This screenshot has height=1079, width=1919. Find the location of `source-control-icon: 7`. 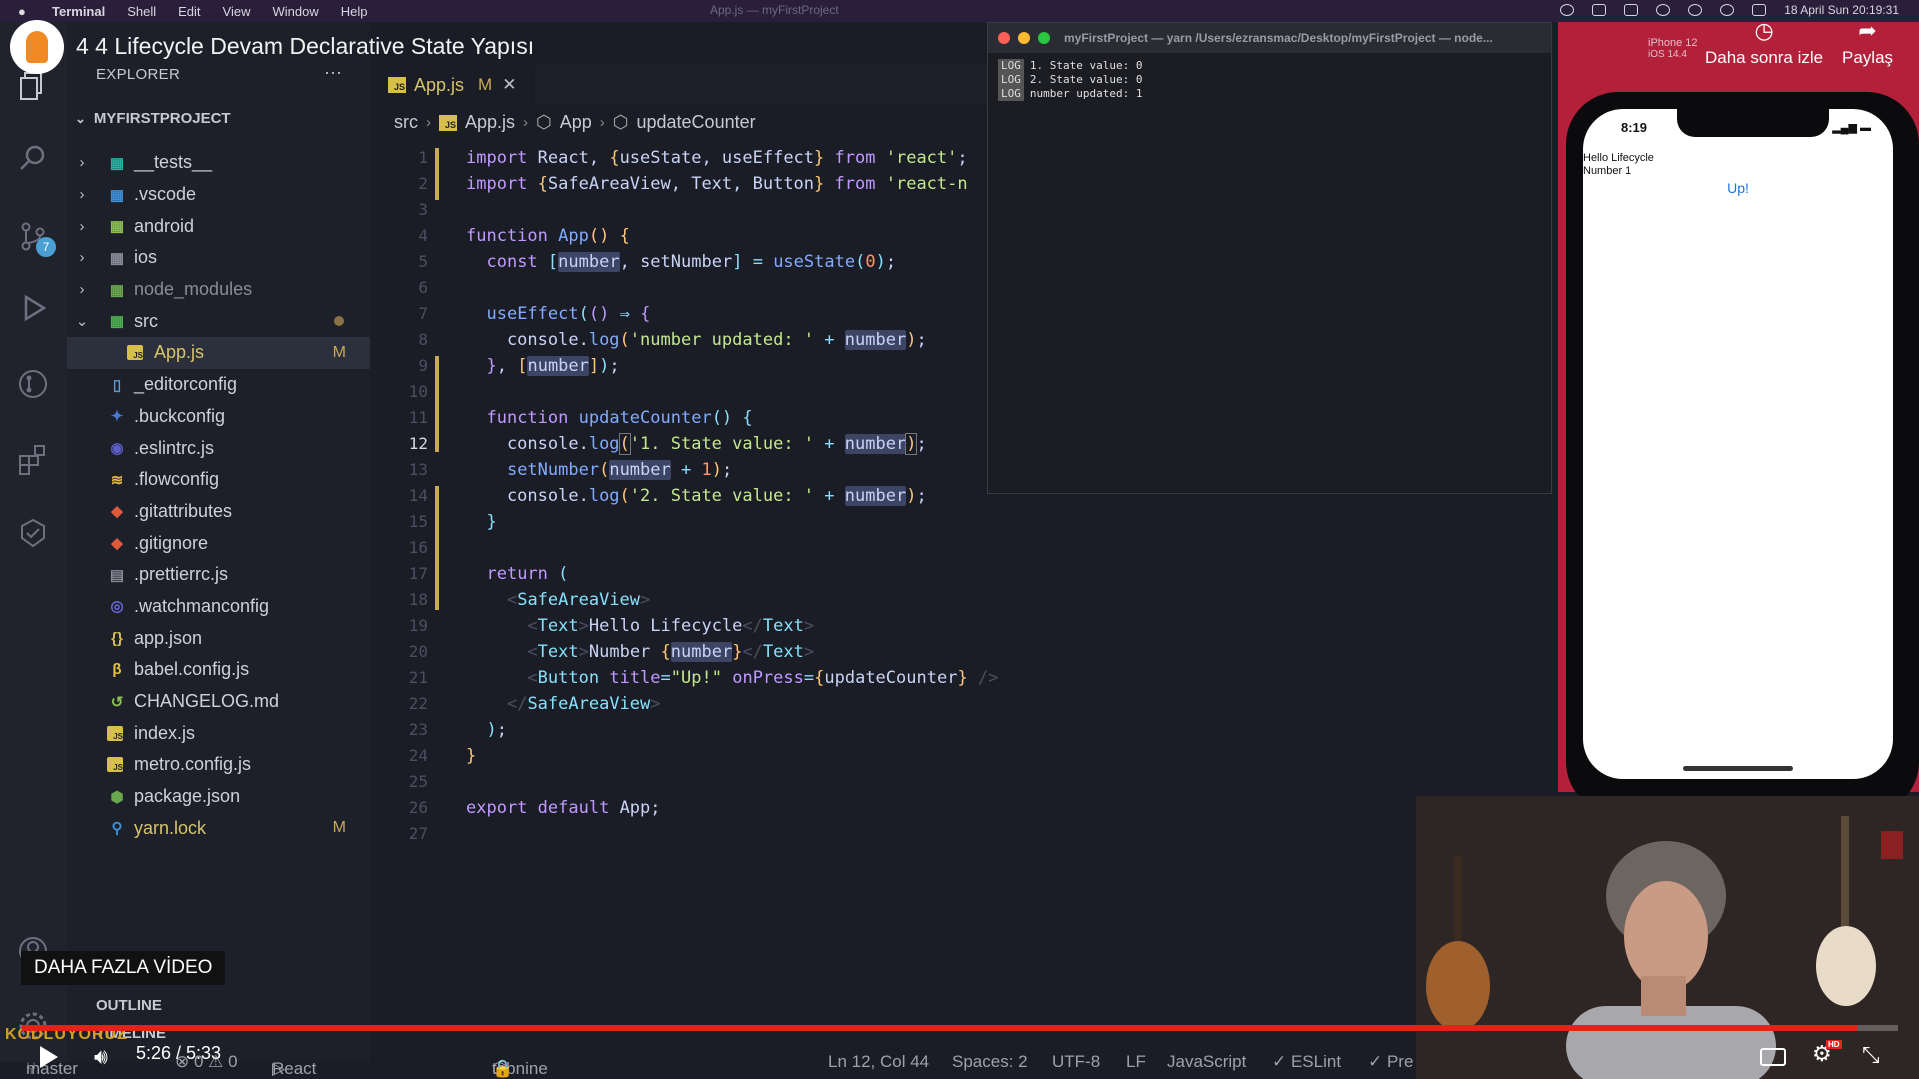

source-control-icon: 7 is located at coordinates (35, 237).